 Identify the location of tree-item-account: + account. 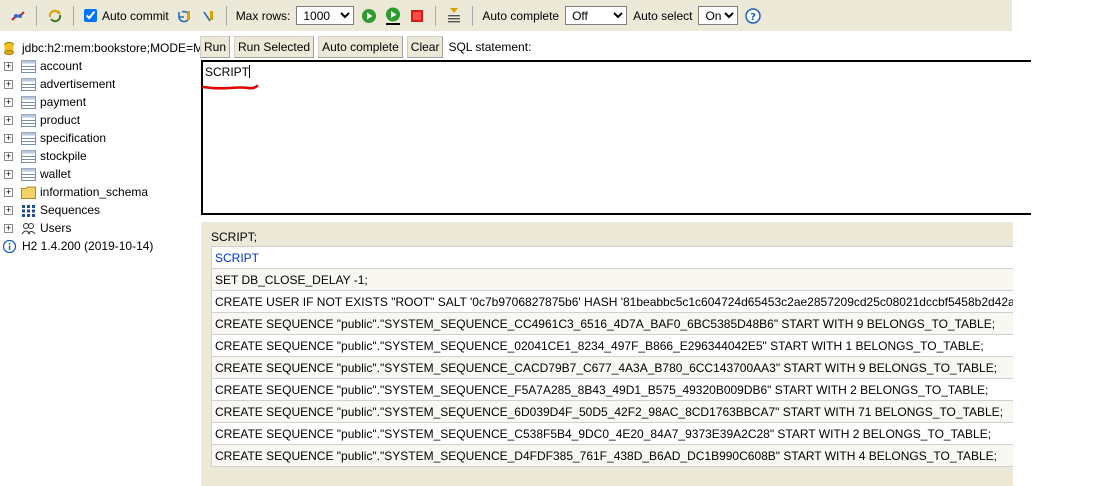
(41, 66).